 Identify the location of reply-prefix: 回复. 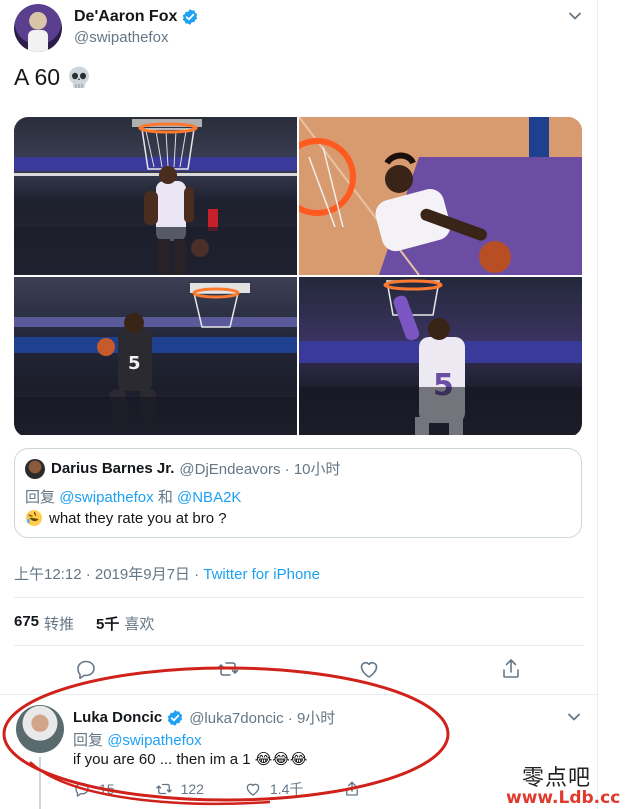
(88, 740).